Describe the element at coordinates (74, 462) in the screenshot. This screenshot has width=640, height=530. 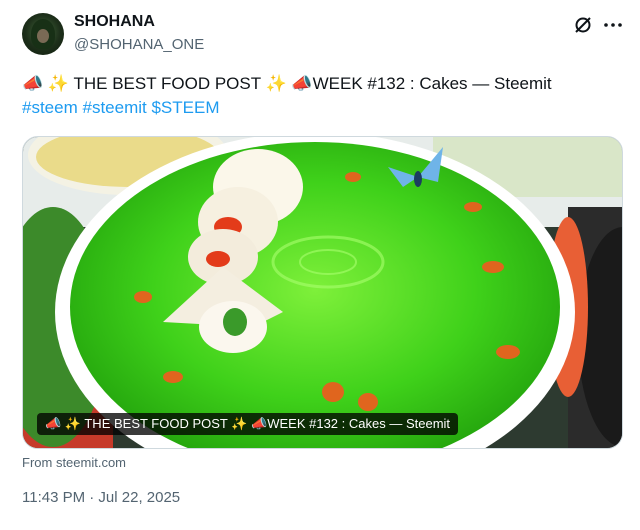
I see `card-source: From steemit.com` at that location.